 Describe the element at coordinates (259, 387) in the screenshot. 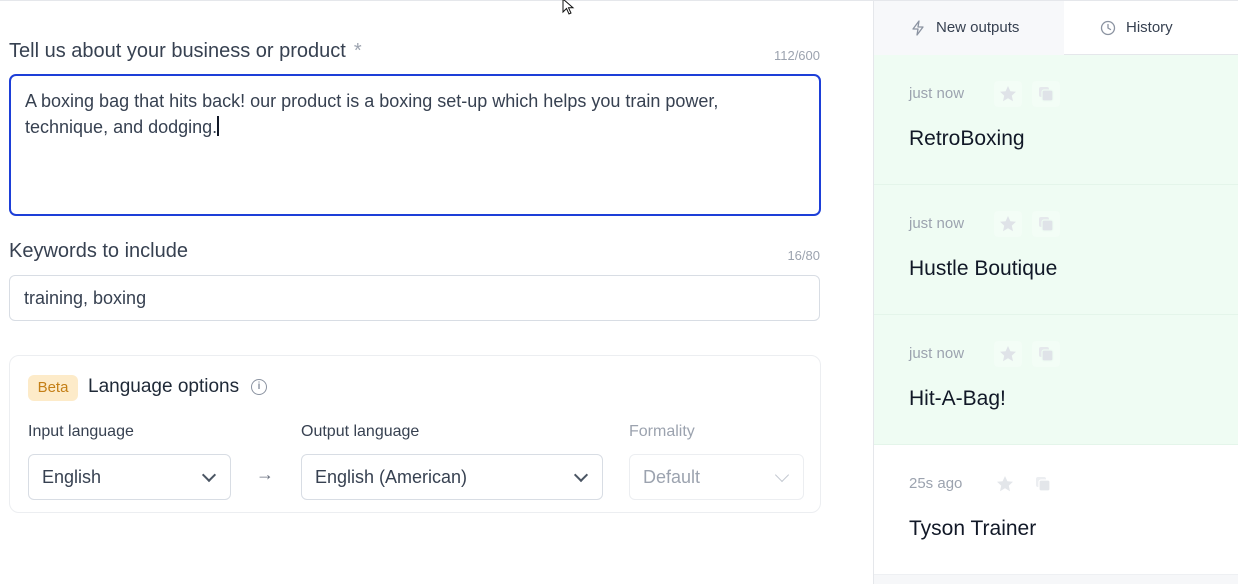

I see `info-icon: i` at that location.